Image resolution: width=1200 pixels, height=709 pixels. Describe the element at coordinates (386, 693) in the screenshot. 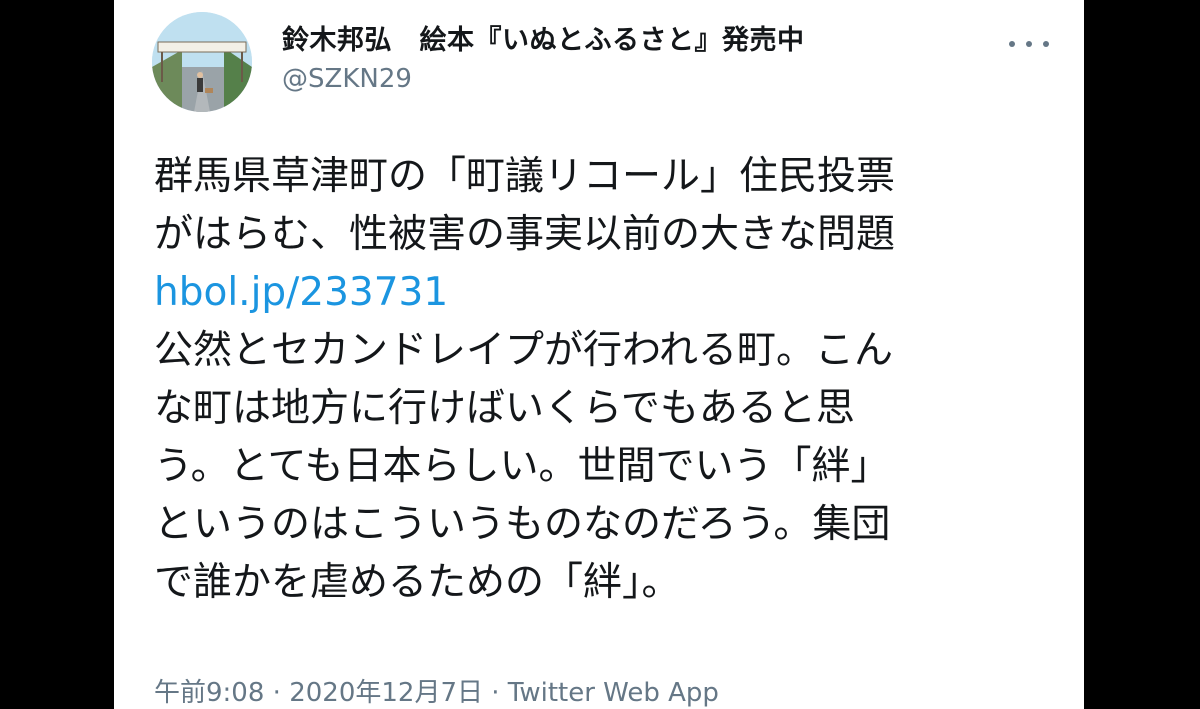

I see `tweet-date: 2020年12月7日` at that location.